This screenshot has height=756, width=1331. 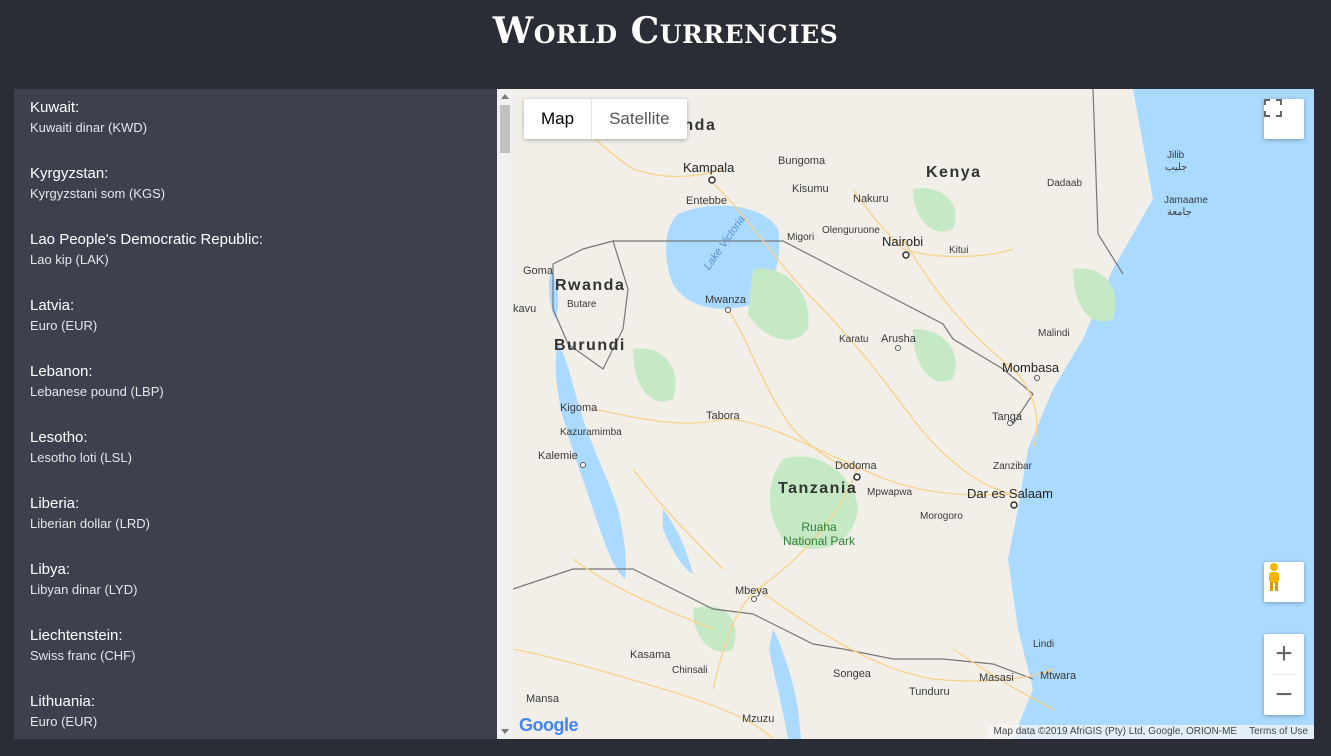 What do you see at coordinates (1044, 644) in the screenshot?
I see `map-label-lindi: Lindi` at bounding box center [1044, 644].